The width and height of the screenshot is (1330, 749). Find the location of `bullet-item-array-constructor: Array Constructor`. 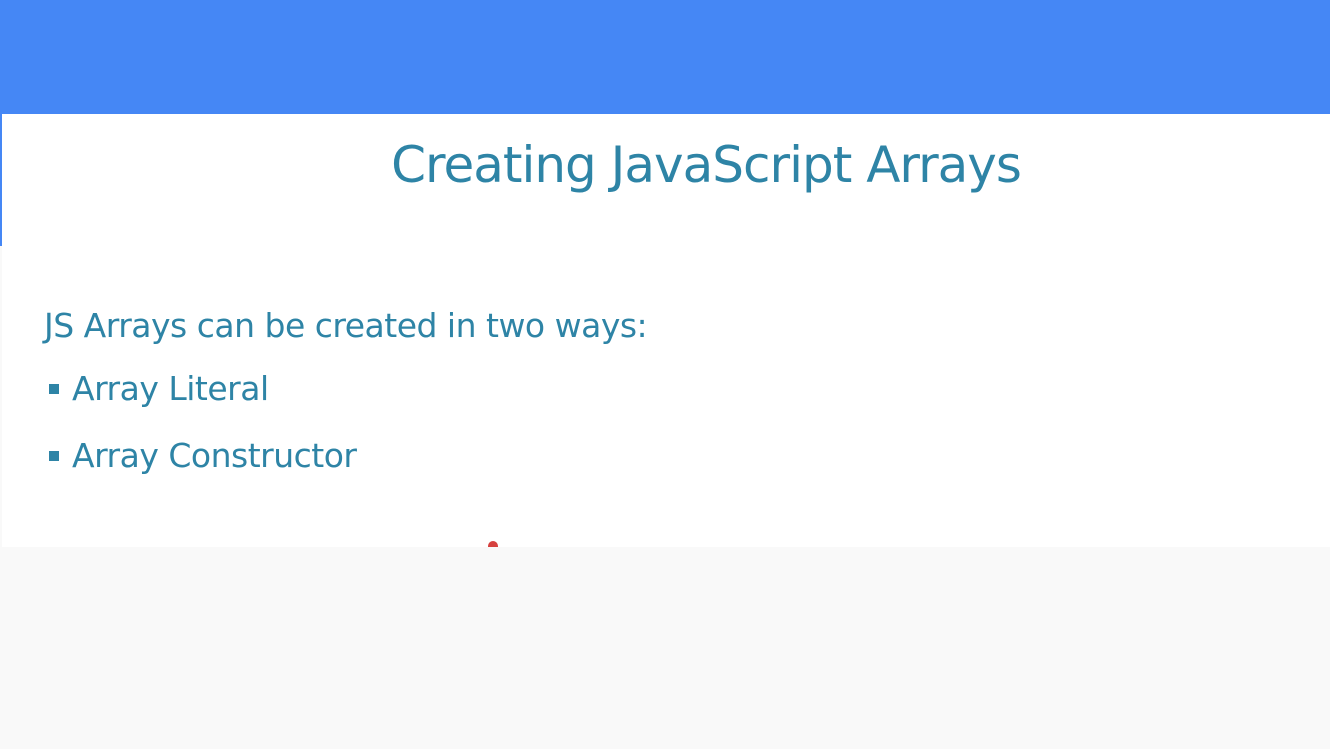

bullet-item-array-constructor: Array Constructor is located at coordinates (200, 471).